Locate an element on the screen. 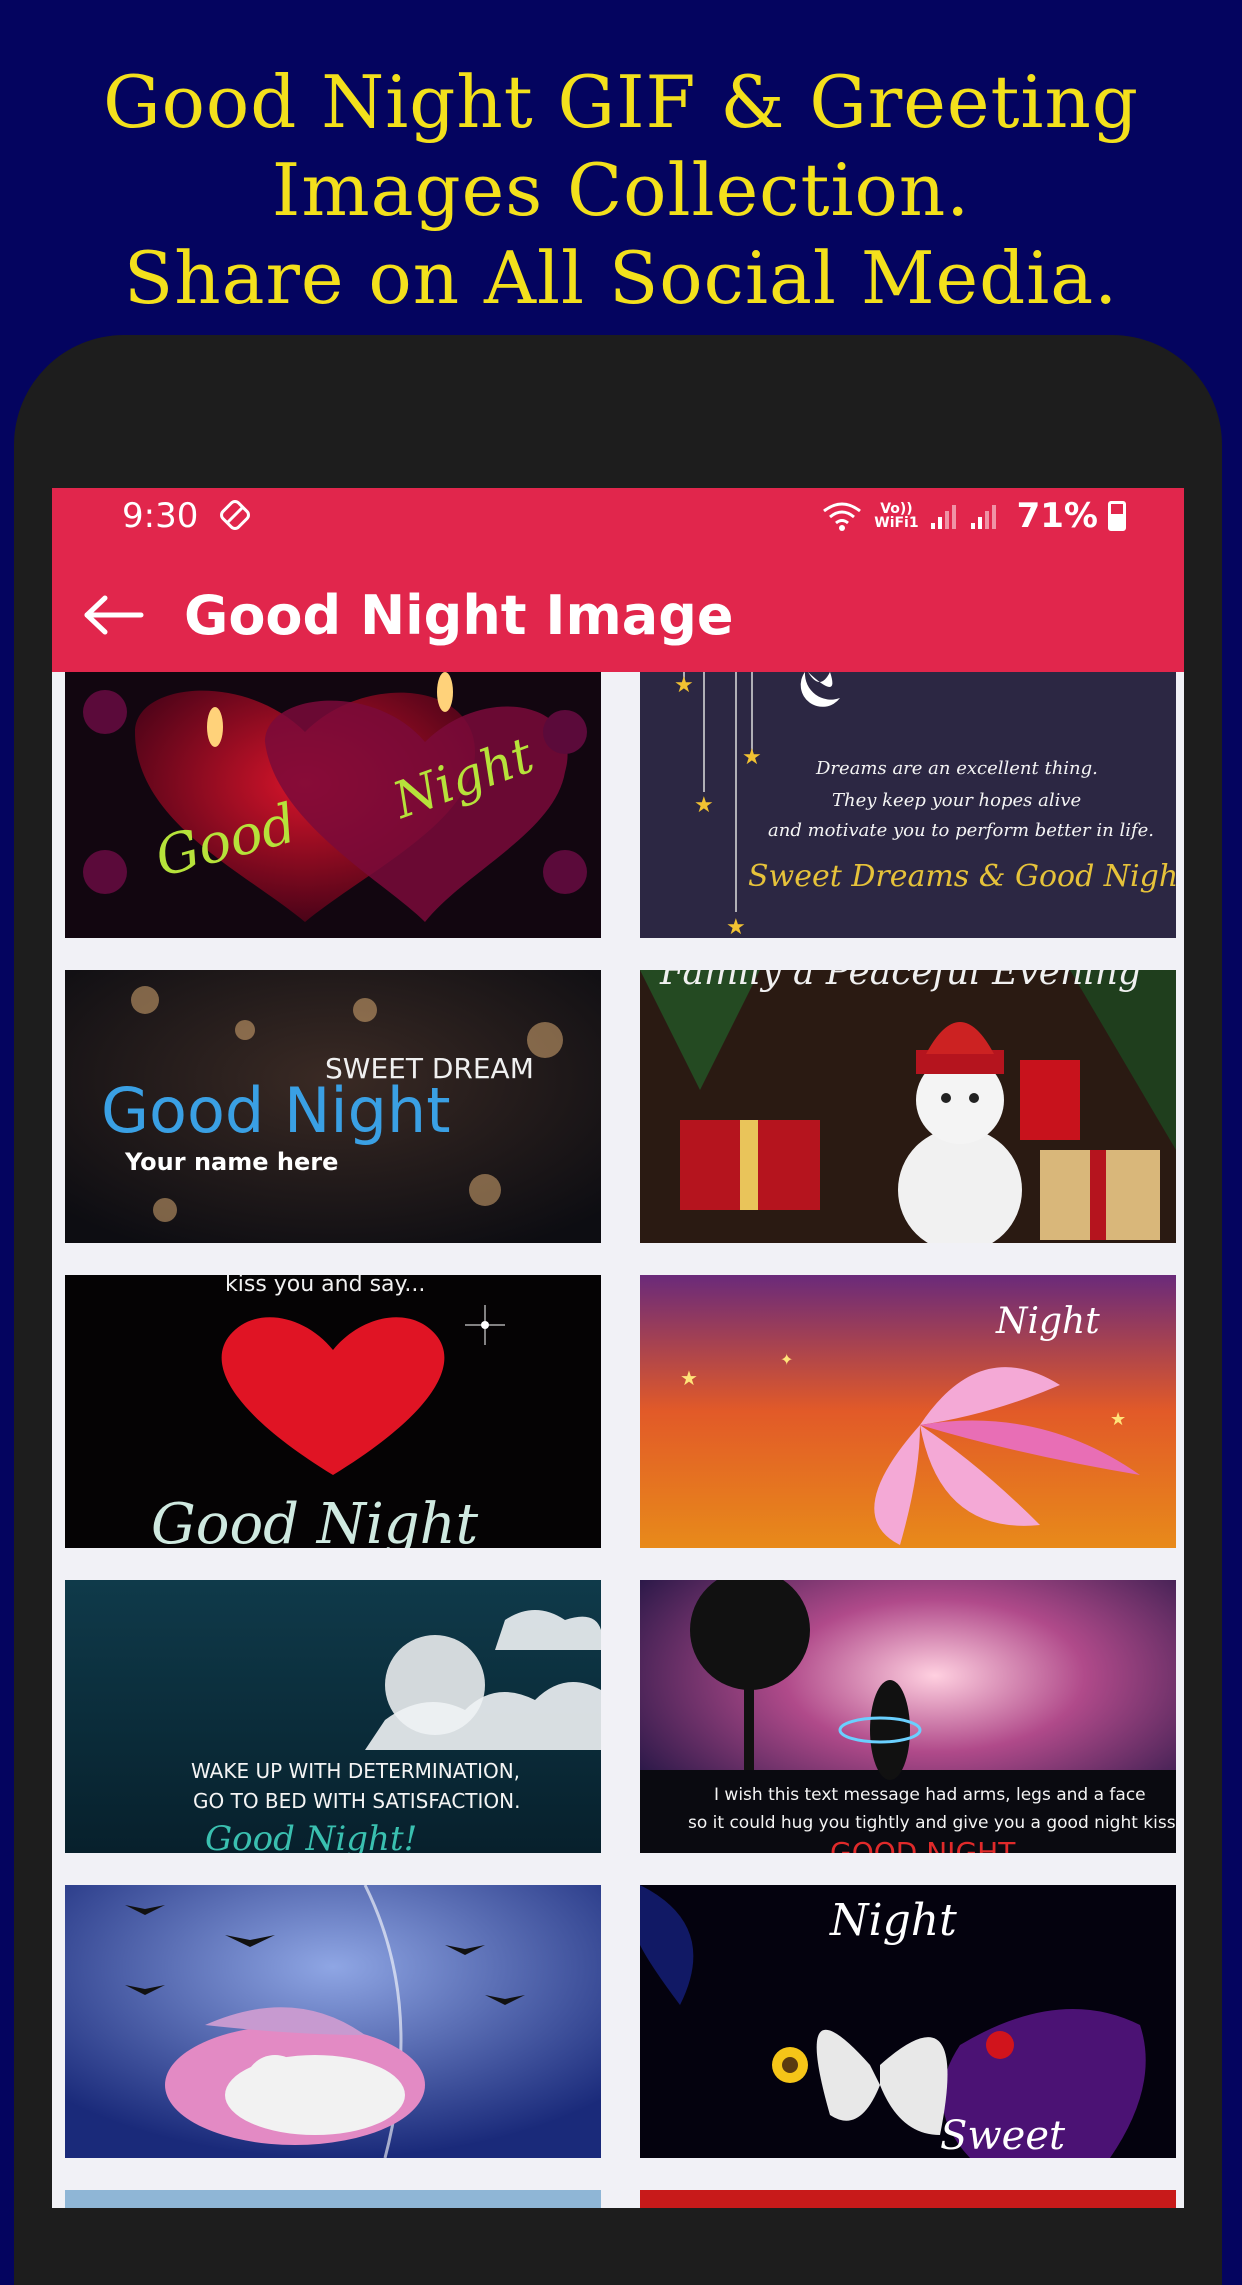 The width and height of the screenshot is (1242, 2285). image-tile-10: Night Sweet is located at coordinates (908, 2021).